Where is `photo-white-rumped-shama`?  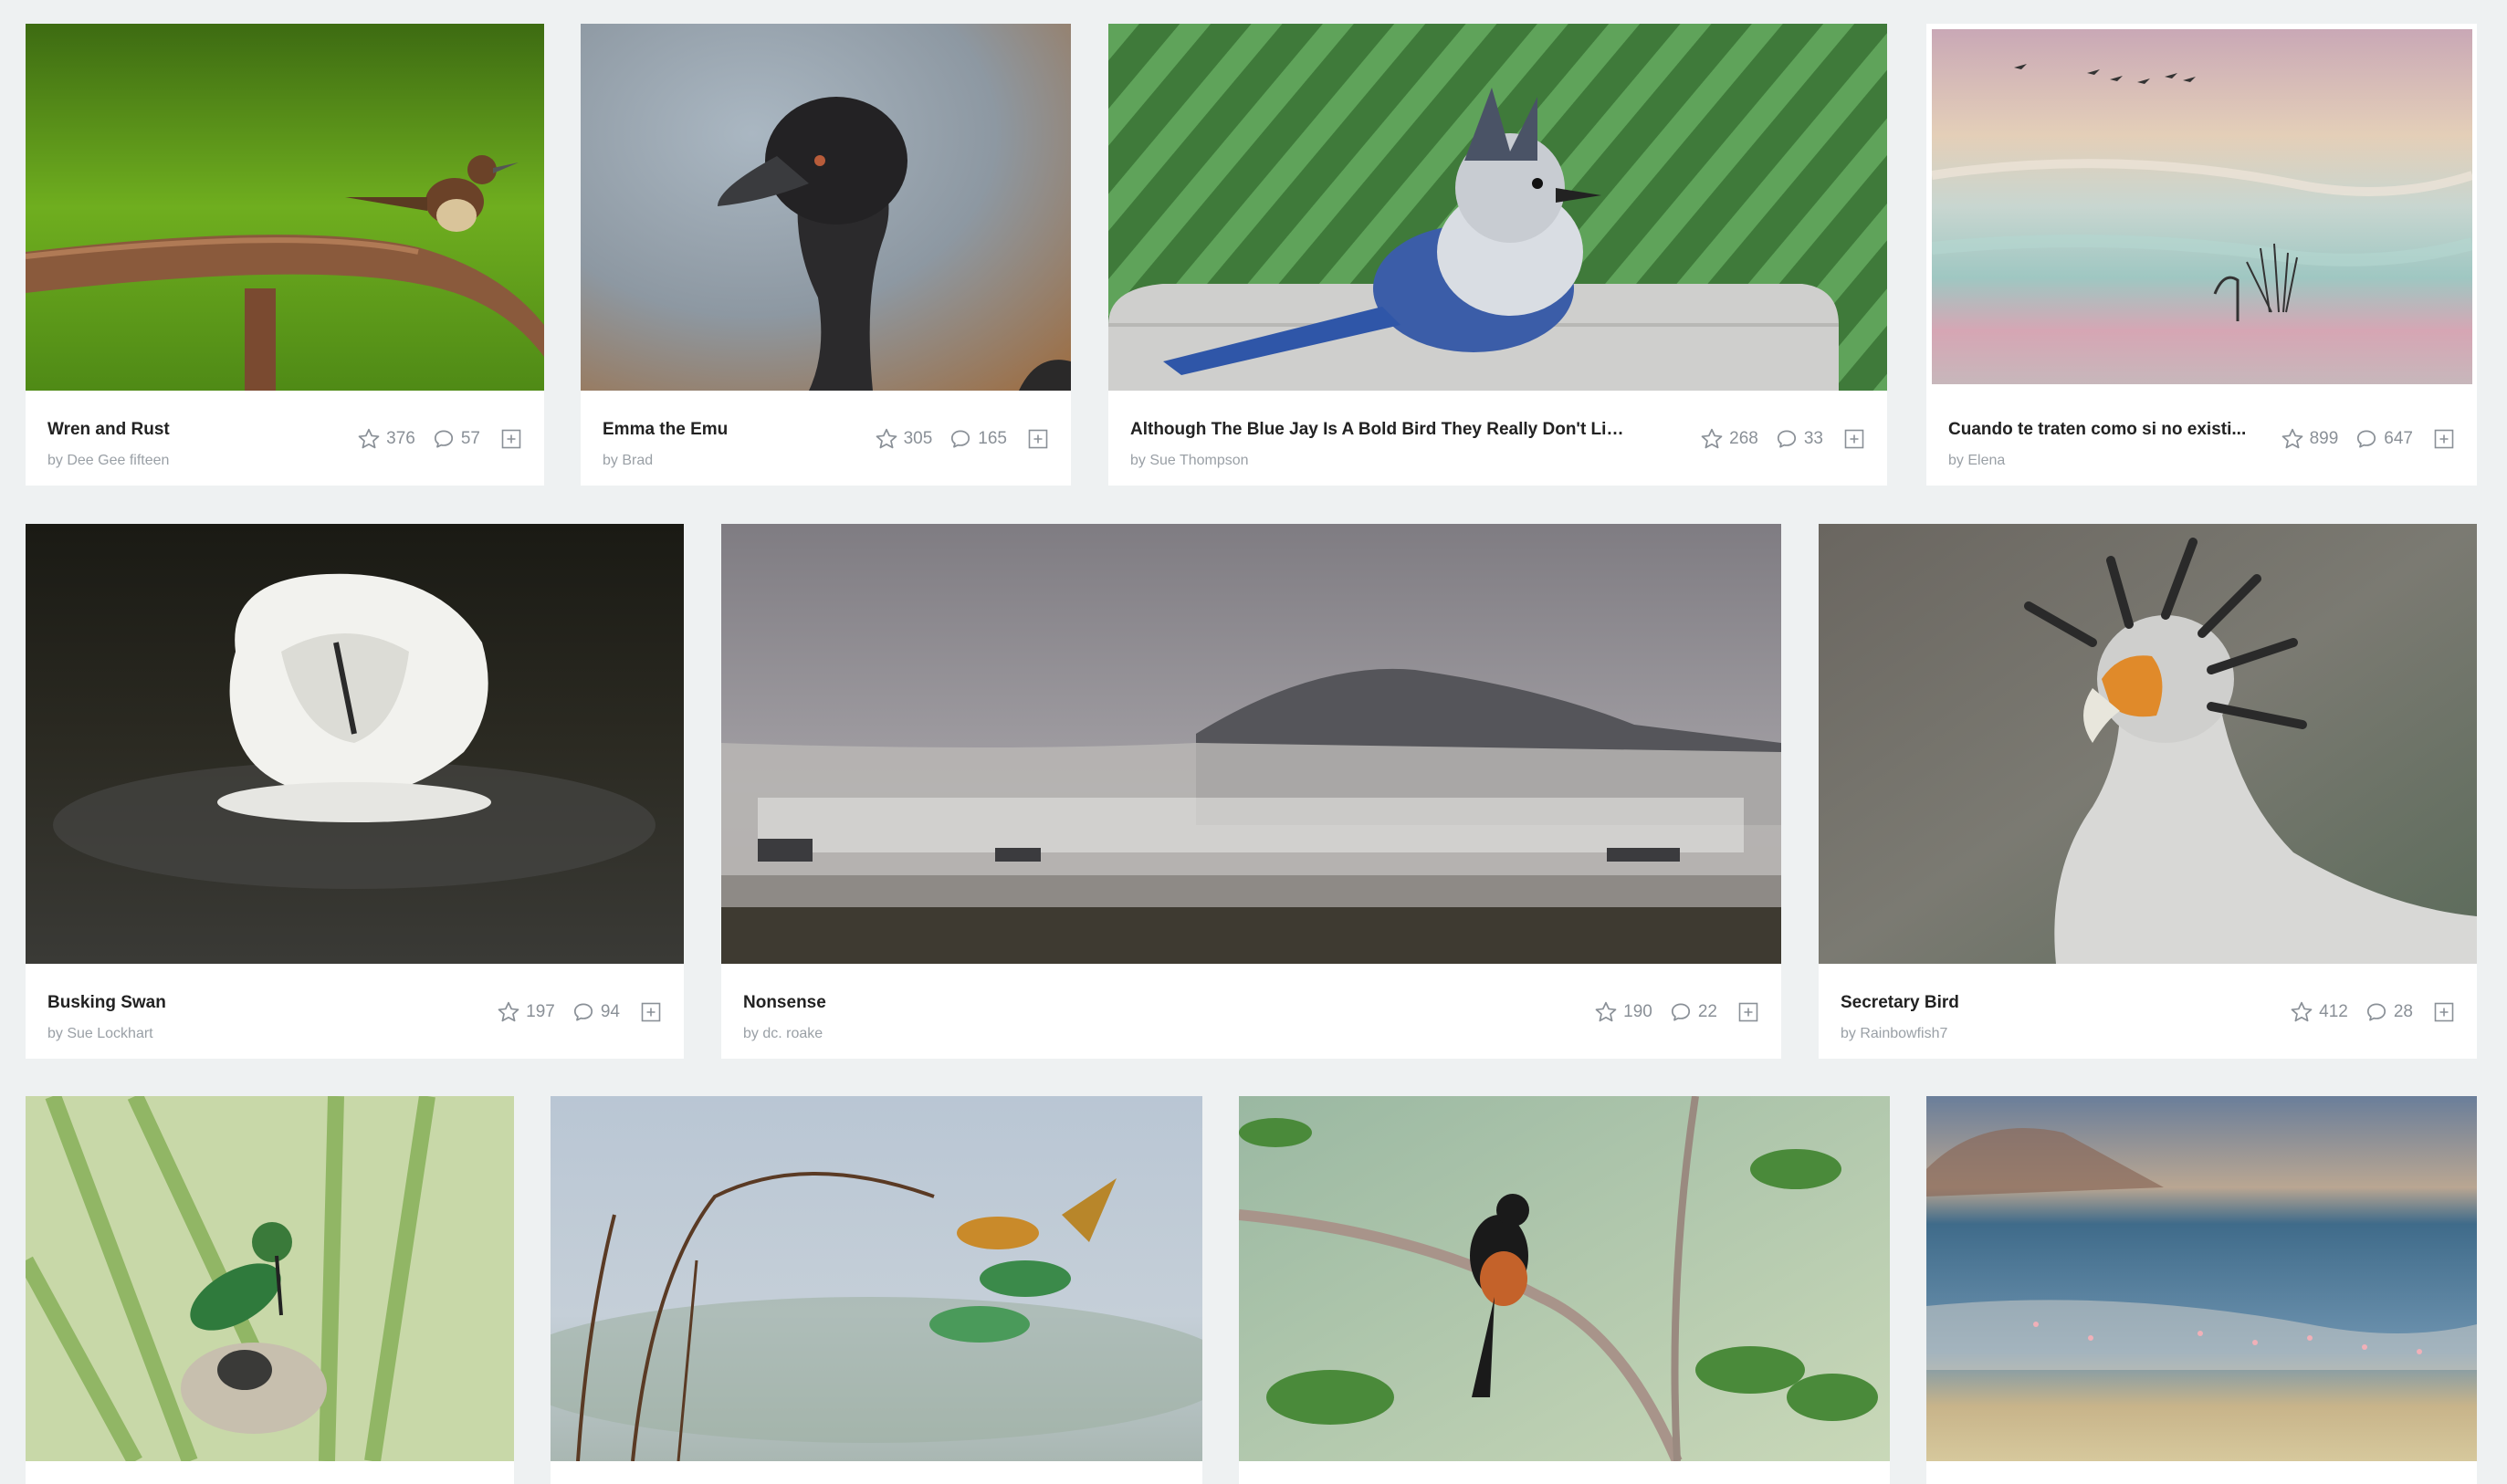 photo-white-rumped-shama is located at coordinates (1564, 1278).